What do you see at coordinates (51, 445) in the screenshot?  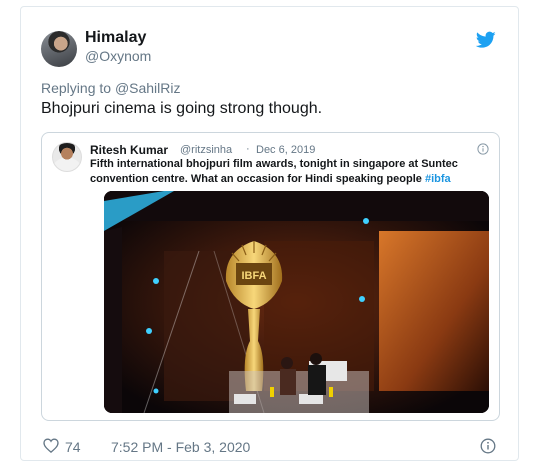 I see `heart-icon` at bounding box center [51, 445].